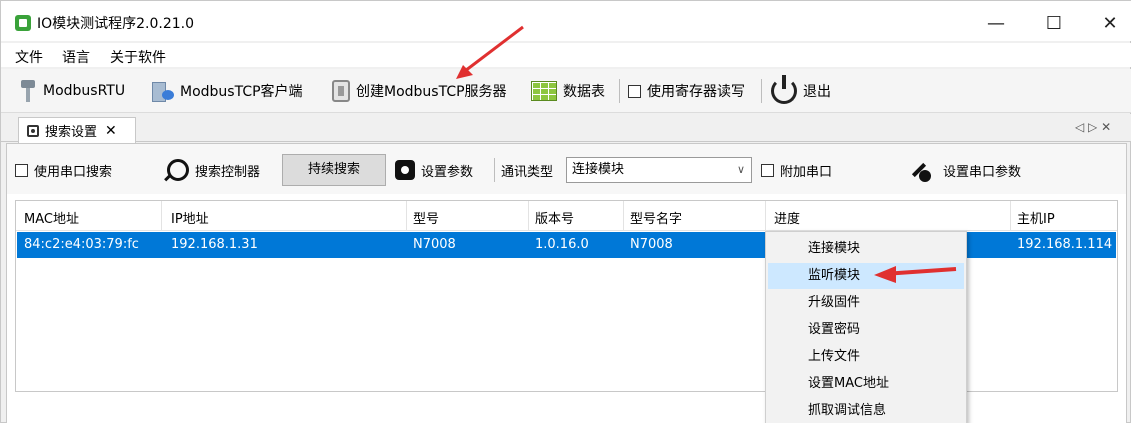 The width and height of the screenshot is (1131, 423). What do you see at coordinates (490, 52) in the screenshot?
I see `arrow-to-server-button` at bounding box center [490, 52].